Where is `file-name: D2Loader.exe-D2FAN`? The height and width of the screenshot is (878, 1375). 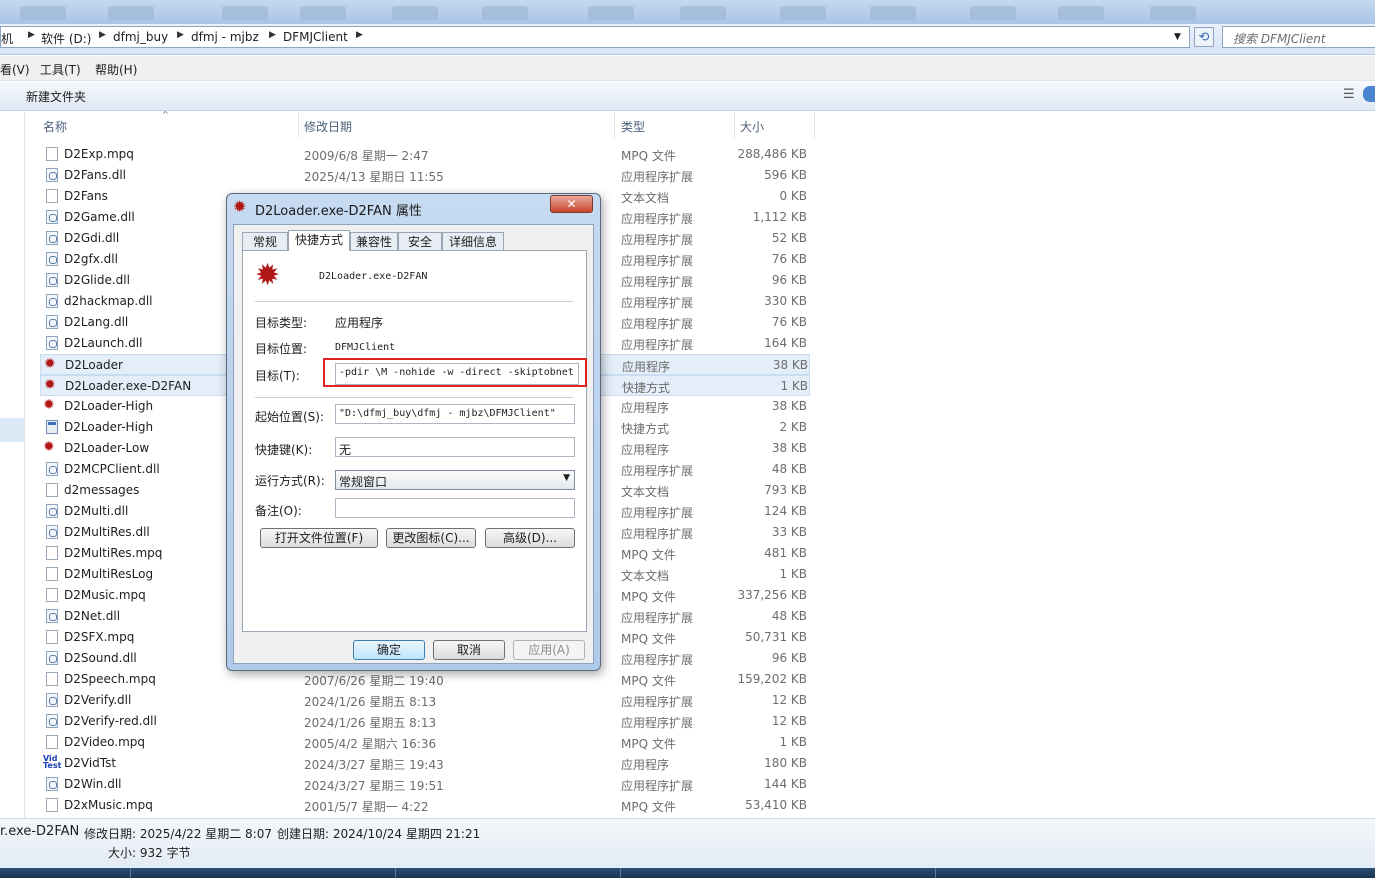
file-name: D2Loader.exe-D2FAN is located at coordinates (128, 386).